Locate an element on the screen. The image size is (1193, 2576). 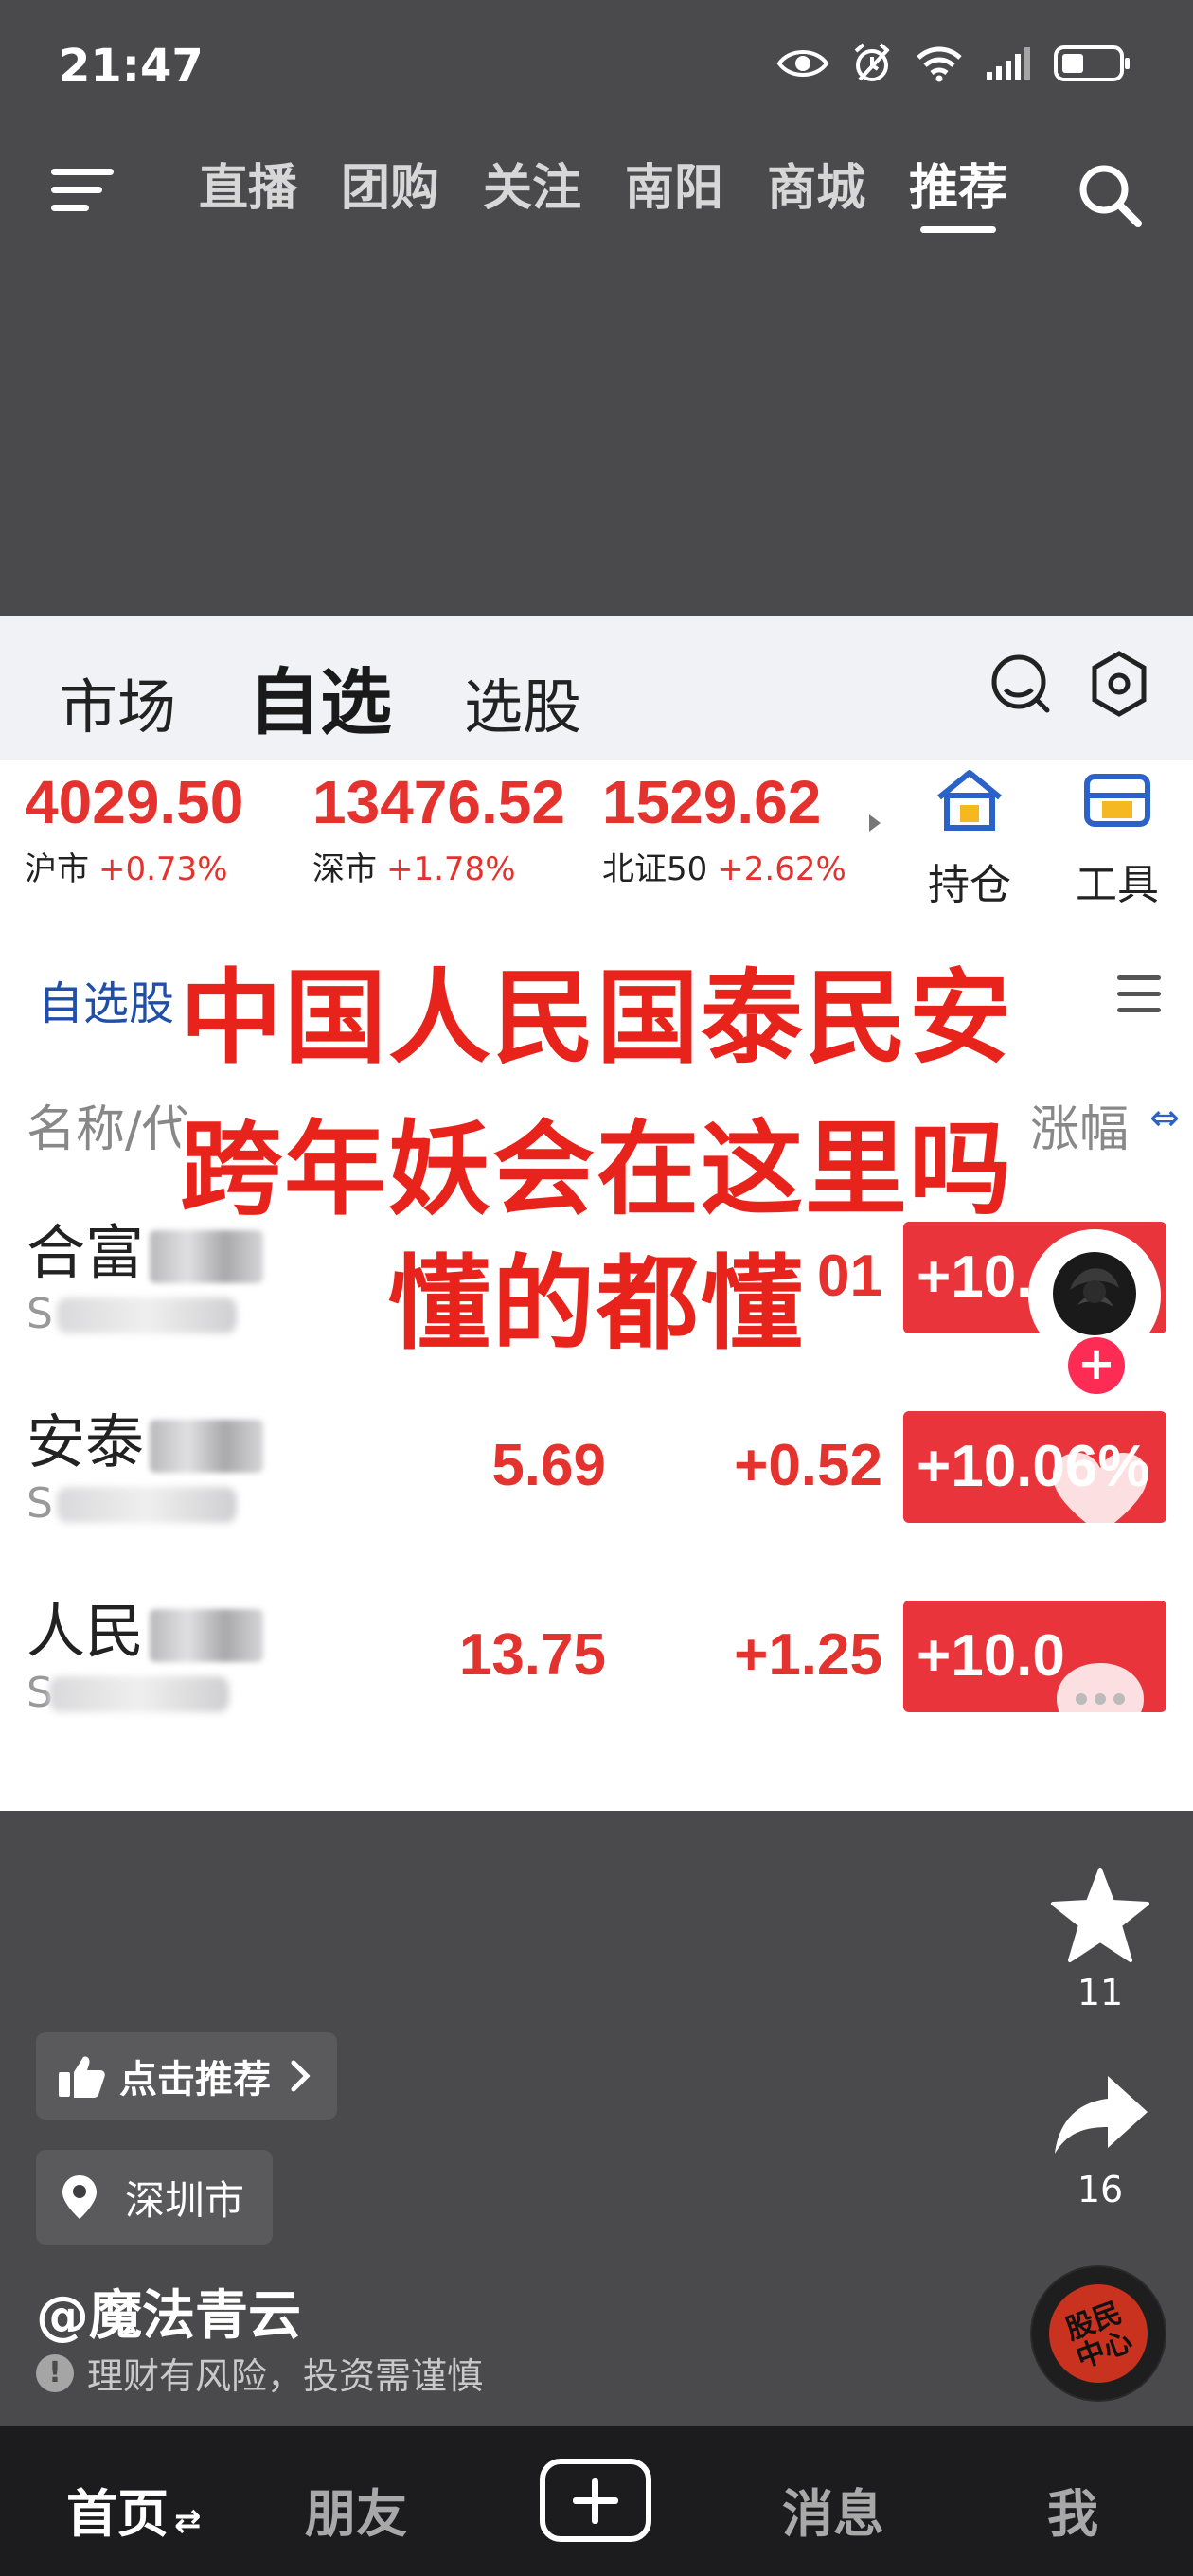
caption-line-1: 中国人民国泰民安 is located at coordinates (596, 1018).